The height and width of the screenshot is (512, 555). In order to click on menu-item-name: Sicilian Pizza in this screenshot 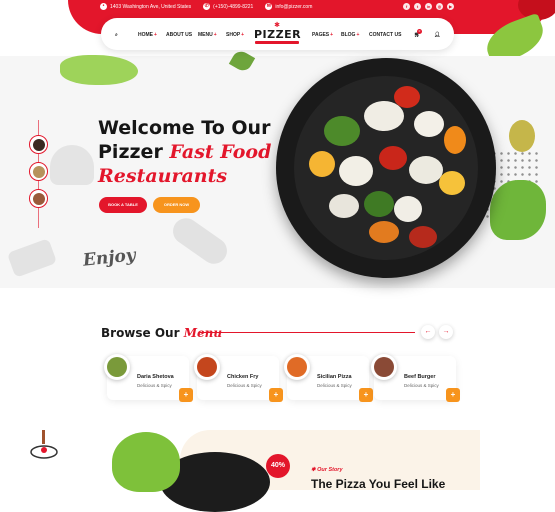, I will do `click(334, 377)`.